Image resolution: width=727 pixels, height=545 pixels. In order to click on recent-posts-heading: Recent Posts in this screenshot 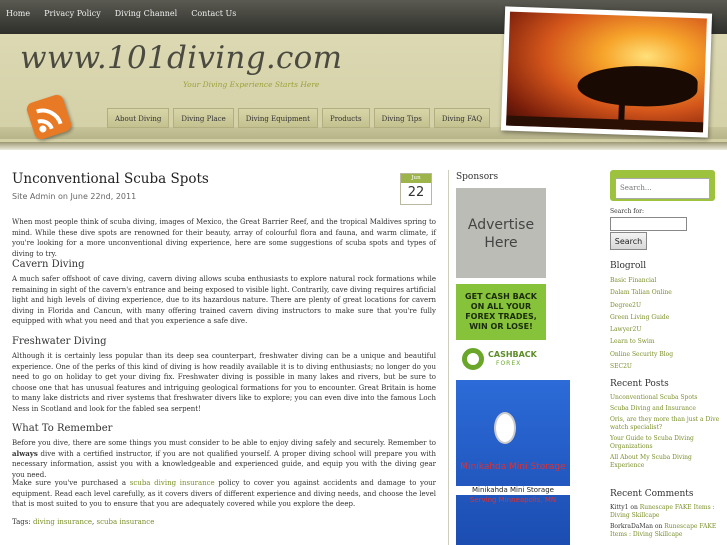, I will do `click(639, 384)`.